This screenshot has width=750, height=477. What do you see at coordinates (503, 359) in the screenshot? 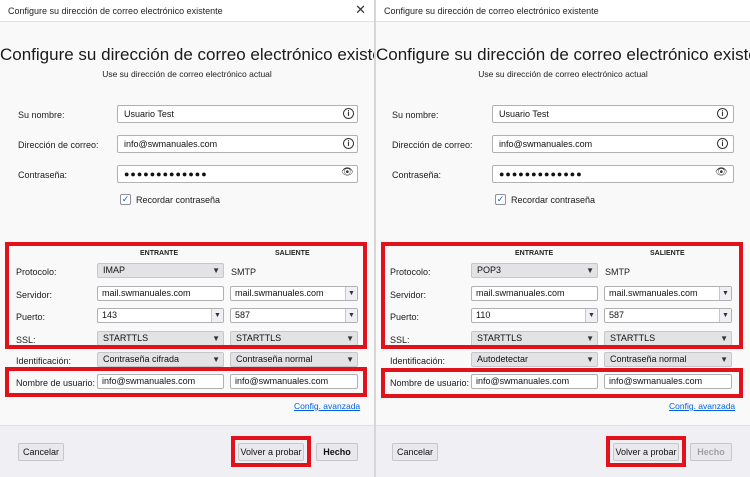
I see `incoming-identification-value: Autodetectar` at bounding box center [503, 359].